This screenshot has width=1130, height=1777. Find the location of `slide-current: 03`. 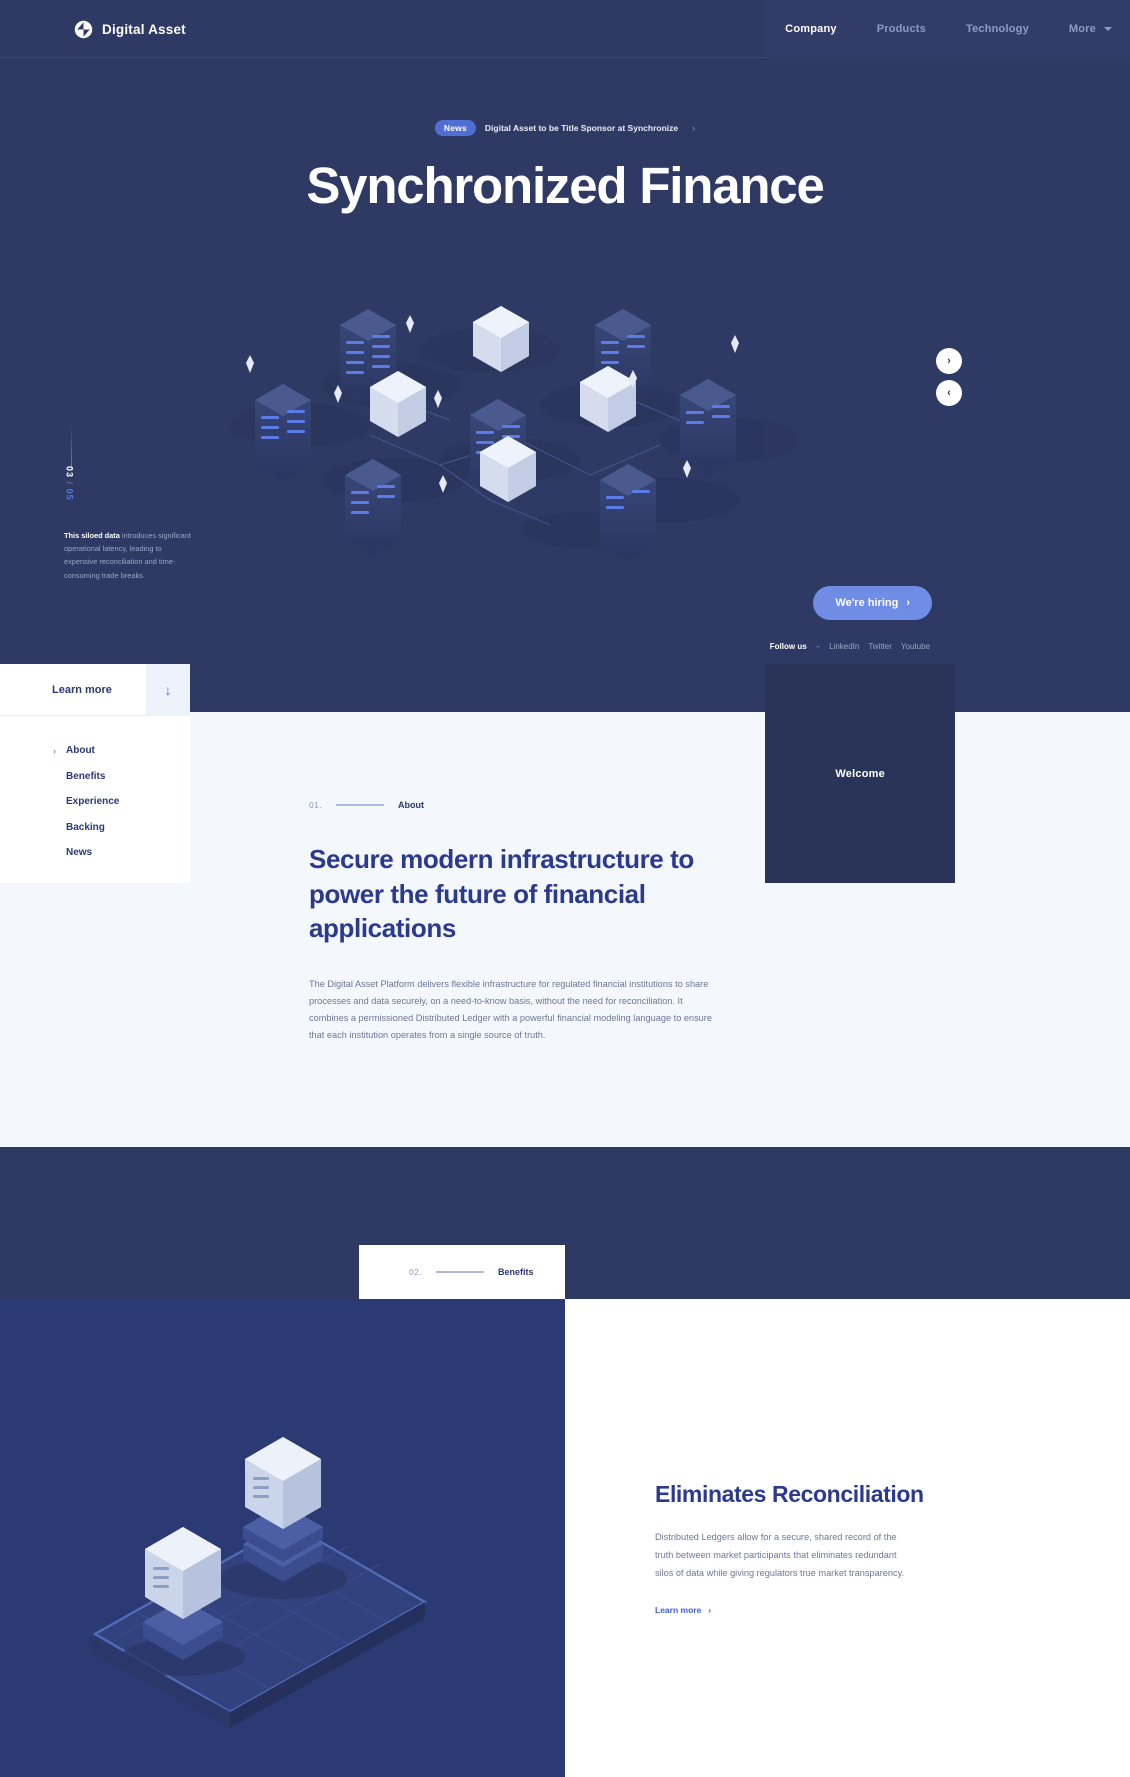

slide-current: 03 is located at coordinates (69, 472).